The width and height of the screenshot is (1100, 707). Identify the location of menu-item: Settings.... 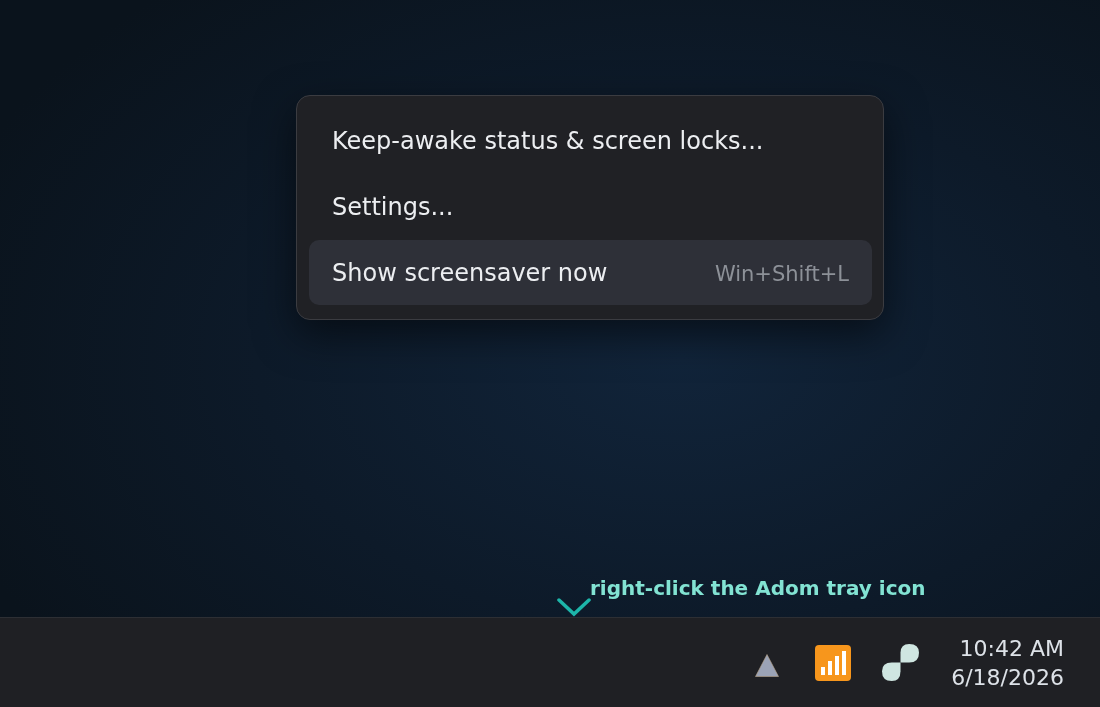
(590, 206).